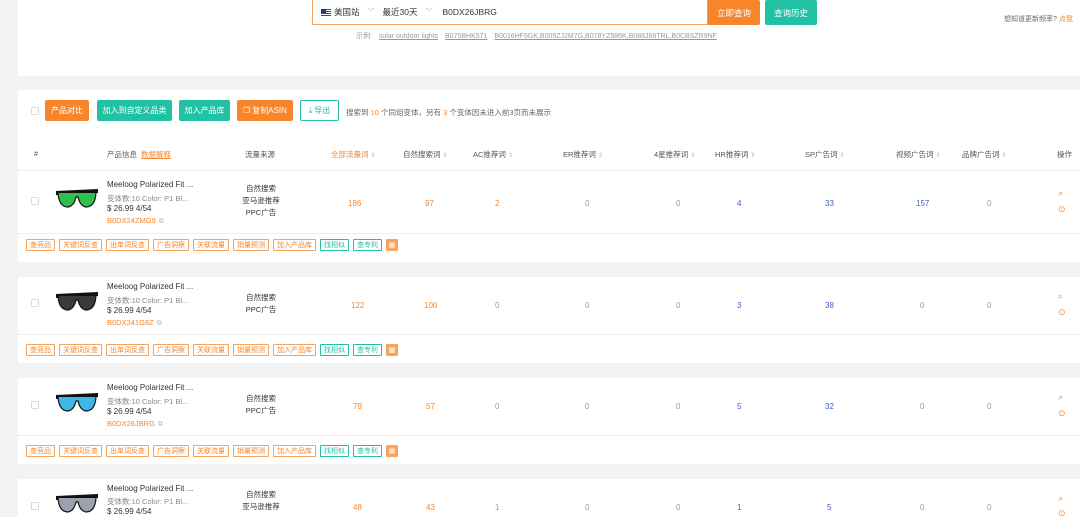 This screenshot has width=1080, height=517. Describe the element at coordinates (348, 12) in the screenshot. I see `marketplace-select: 美国站 ﹀` at that location.